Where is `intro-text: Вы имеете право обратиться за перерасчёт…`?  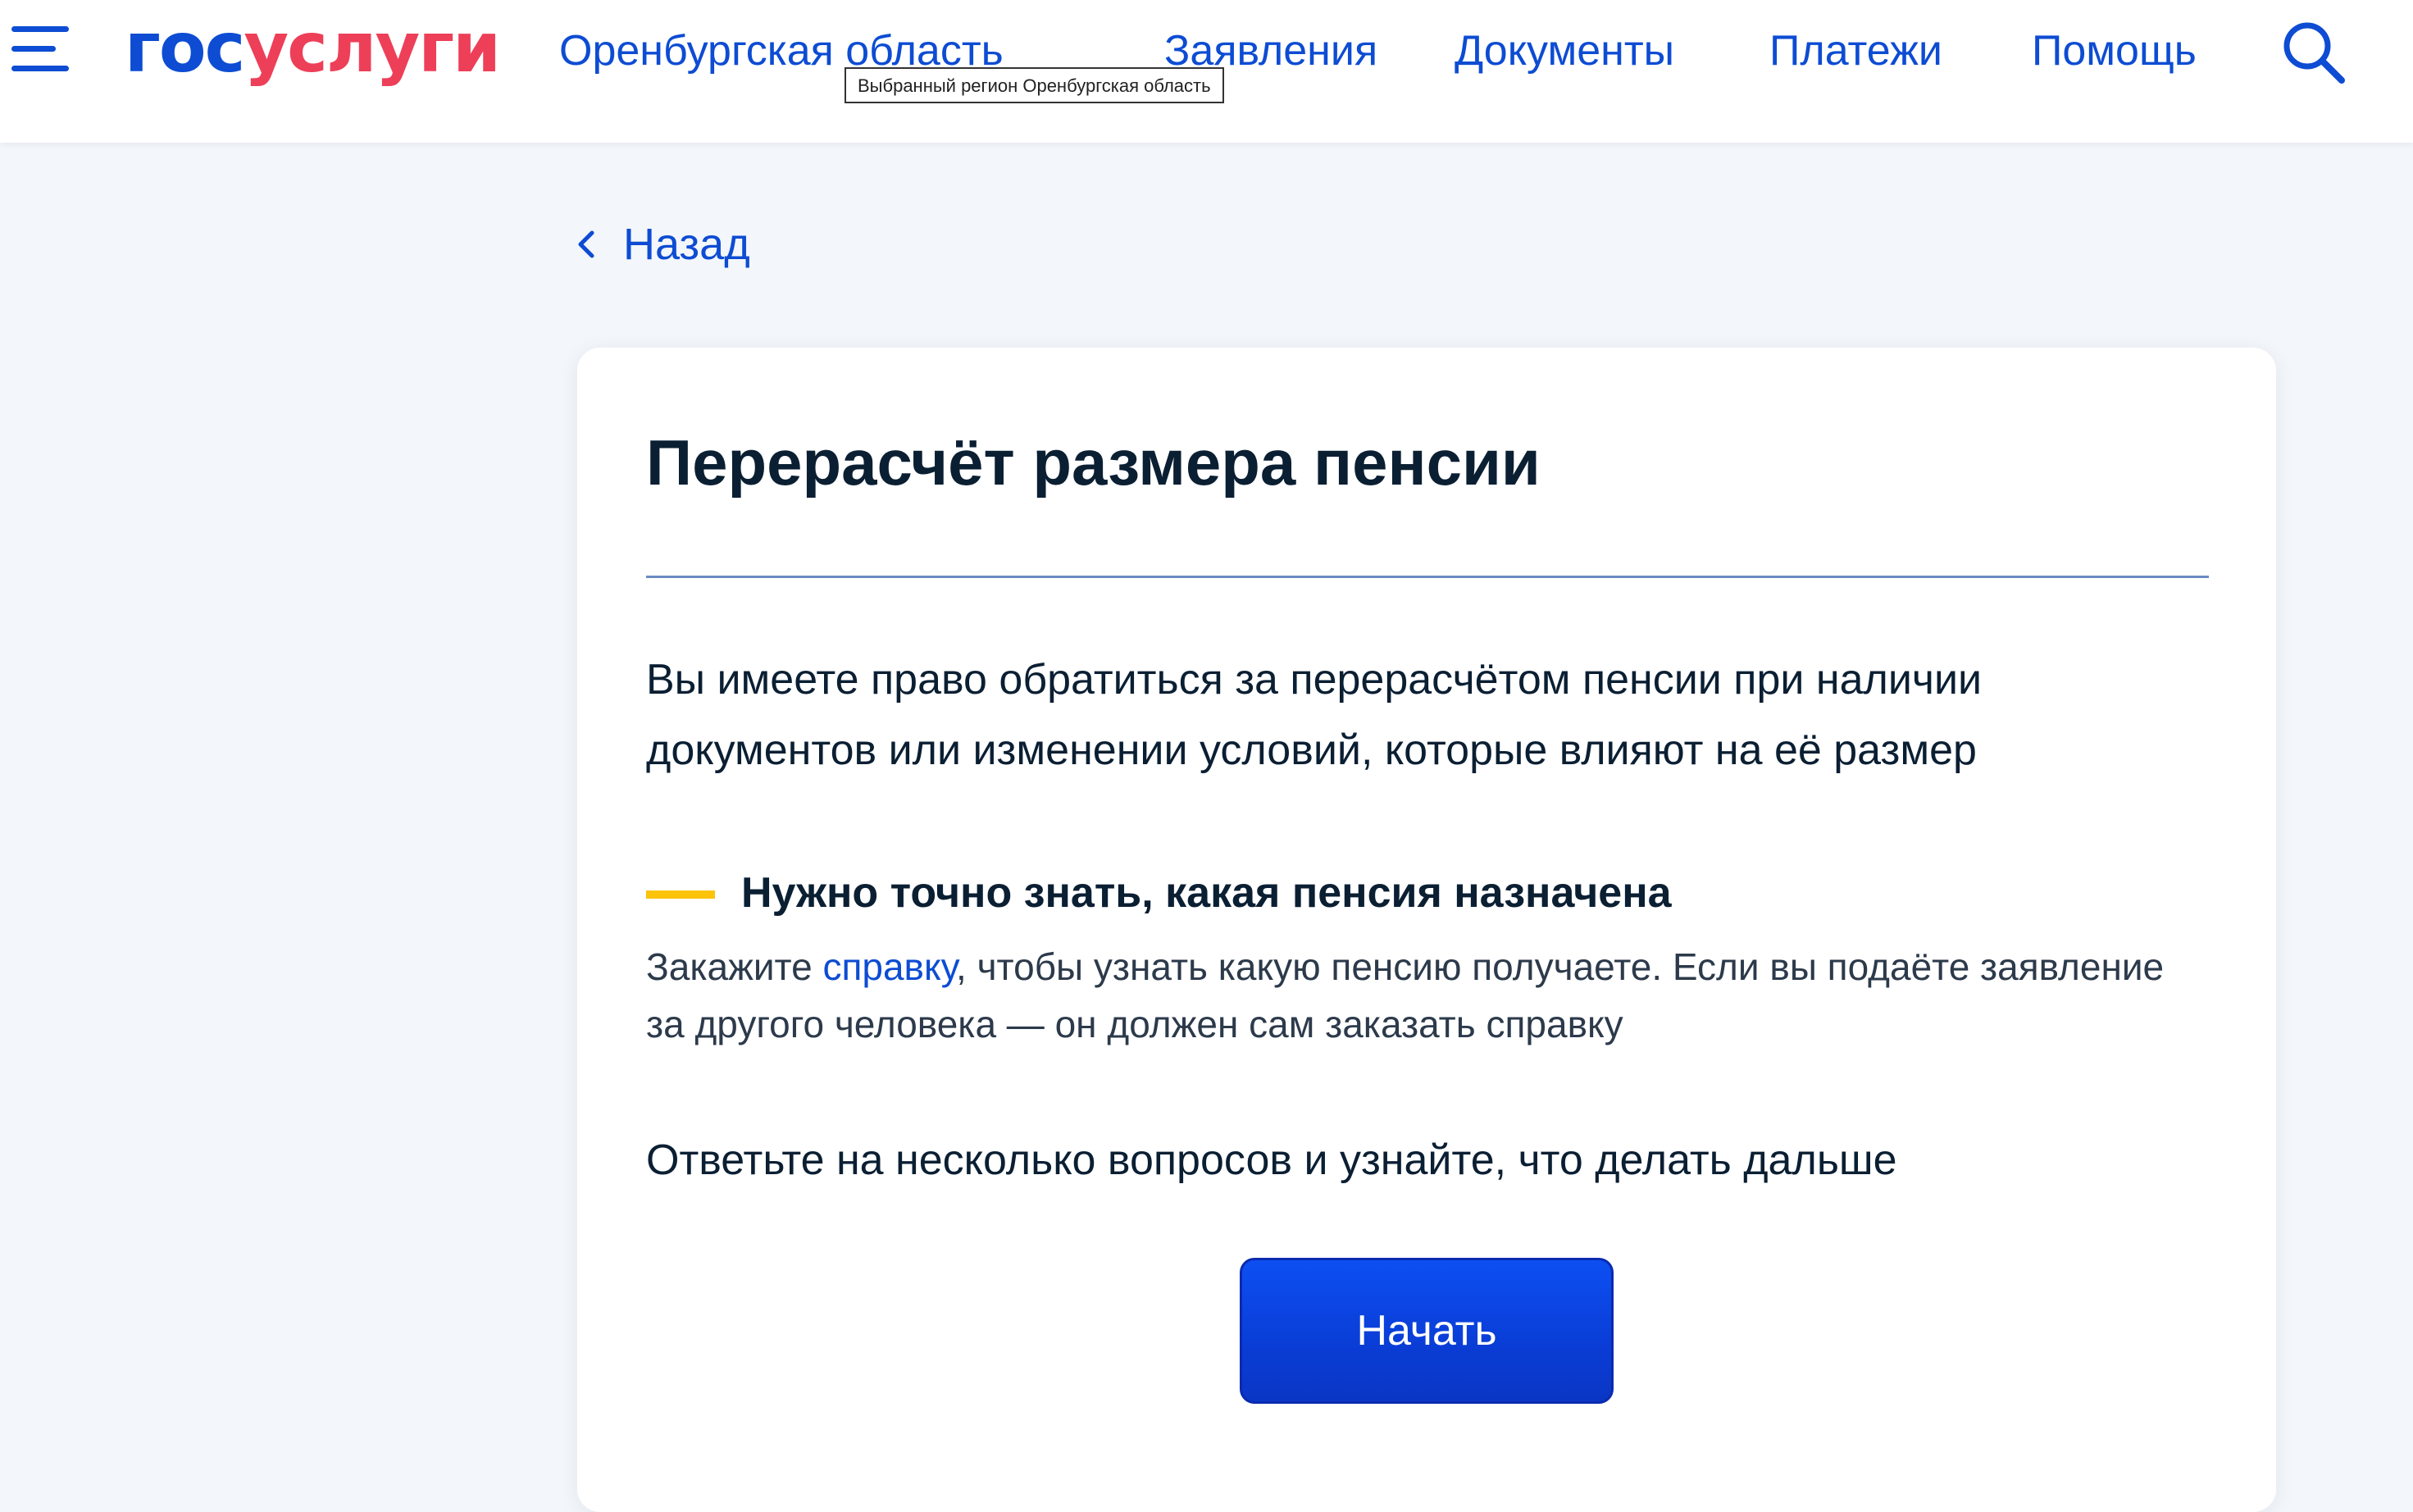
intro-text: Вы имеете право обратиться за перерасчёт… is located at coordinates (1314, 715).